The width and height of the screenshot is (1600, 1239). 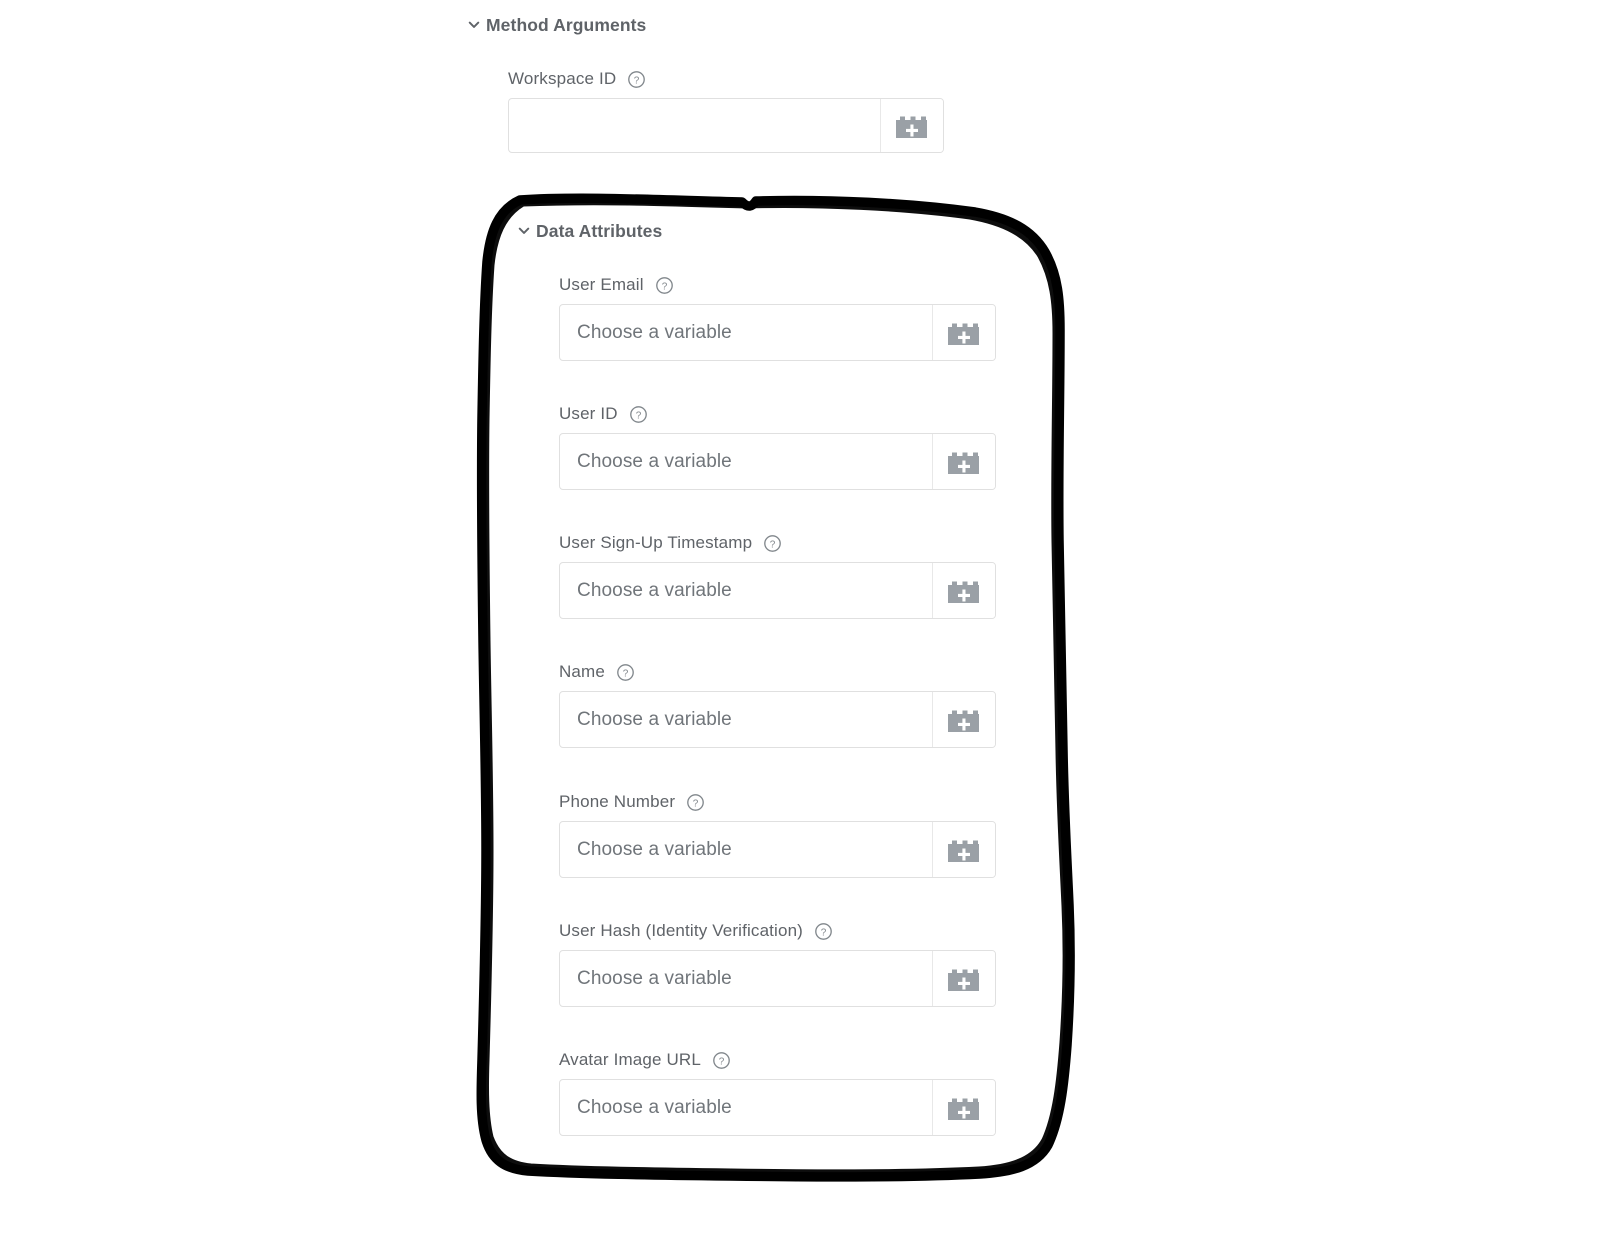 I want to click on field-user-email: User Email ? Choose a variable, so click(x=777, y=317).